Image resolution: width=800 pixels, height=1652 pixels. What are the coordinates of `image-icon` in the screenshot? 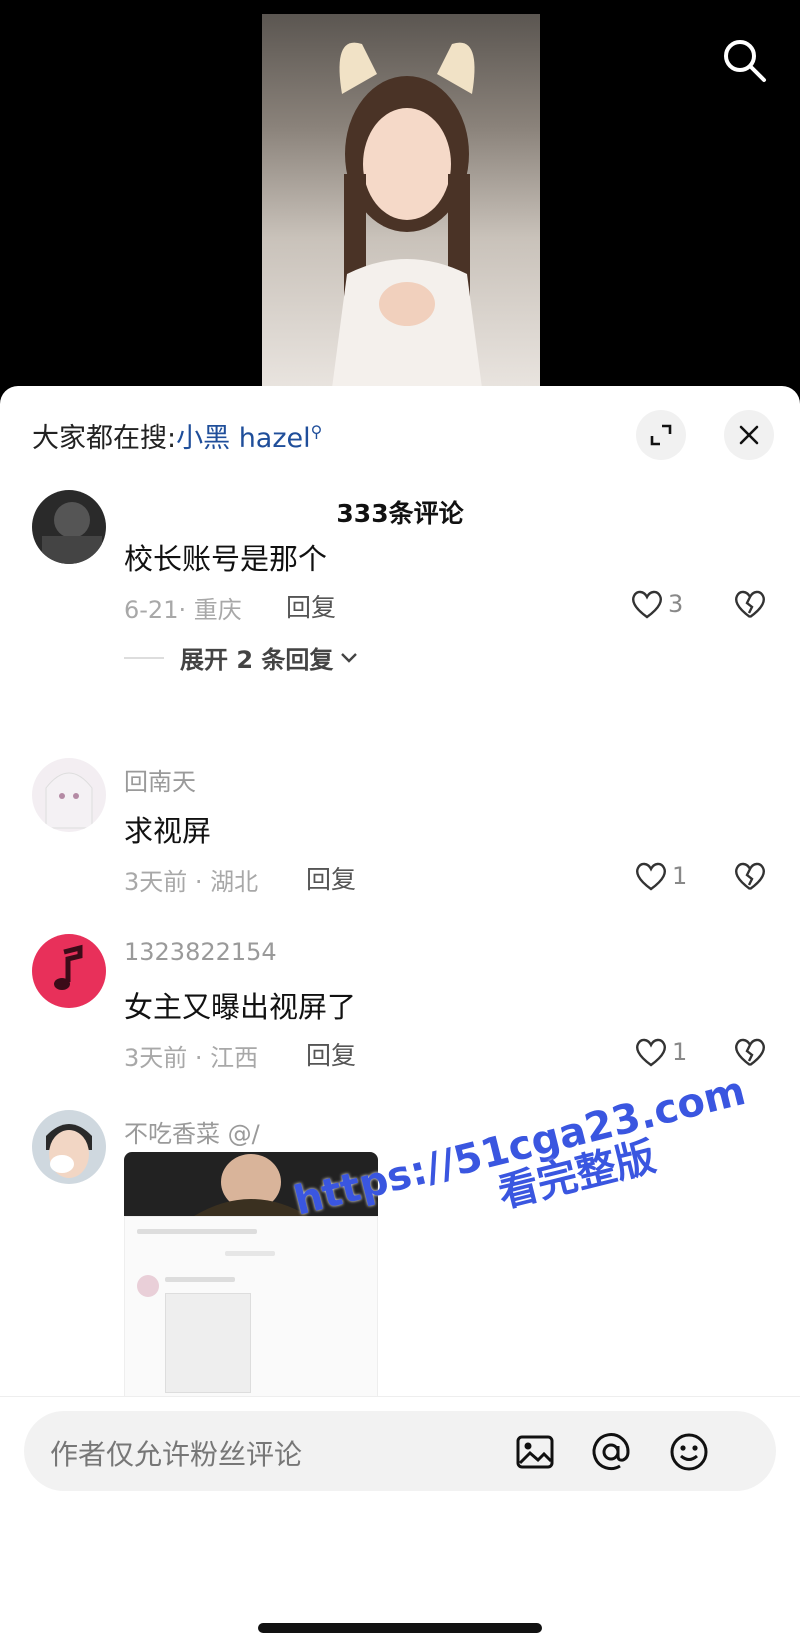 It's located at (535, 1452).